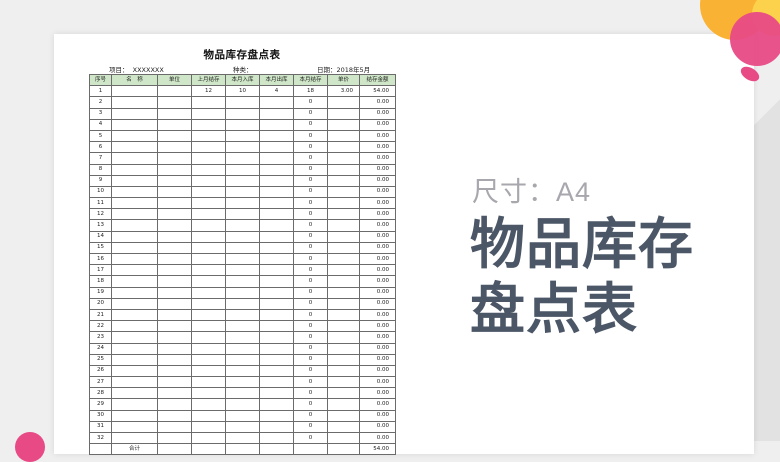 The image size is (780, 462). I want to click on table-cell: 16, so click(100, 259).